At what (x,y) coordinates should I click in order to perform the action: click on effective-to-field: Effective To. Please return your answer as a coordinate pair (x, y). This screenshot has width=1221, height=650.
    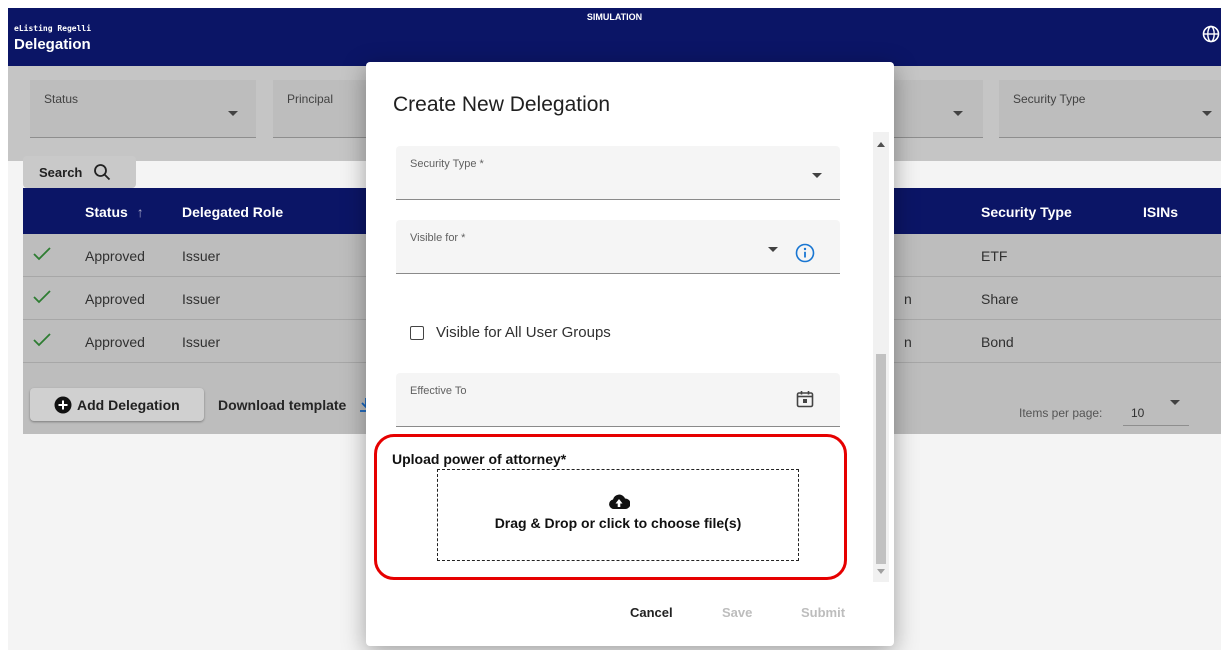
    Looking at the image, I should click on (618, 400).